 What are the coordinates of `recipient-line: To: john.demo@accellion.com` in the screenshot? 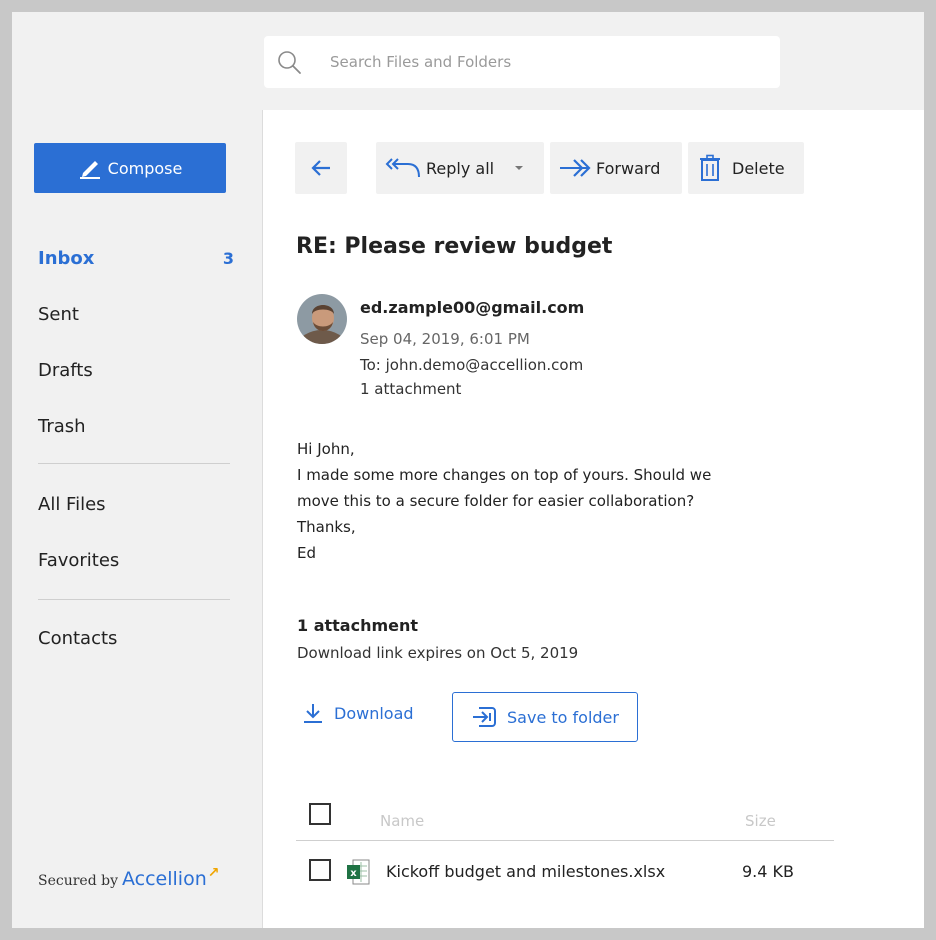 It's located at (472, 365).